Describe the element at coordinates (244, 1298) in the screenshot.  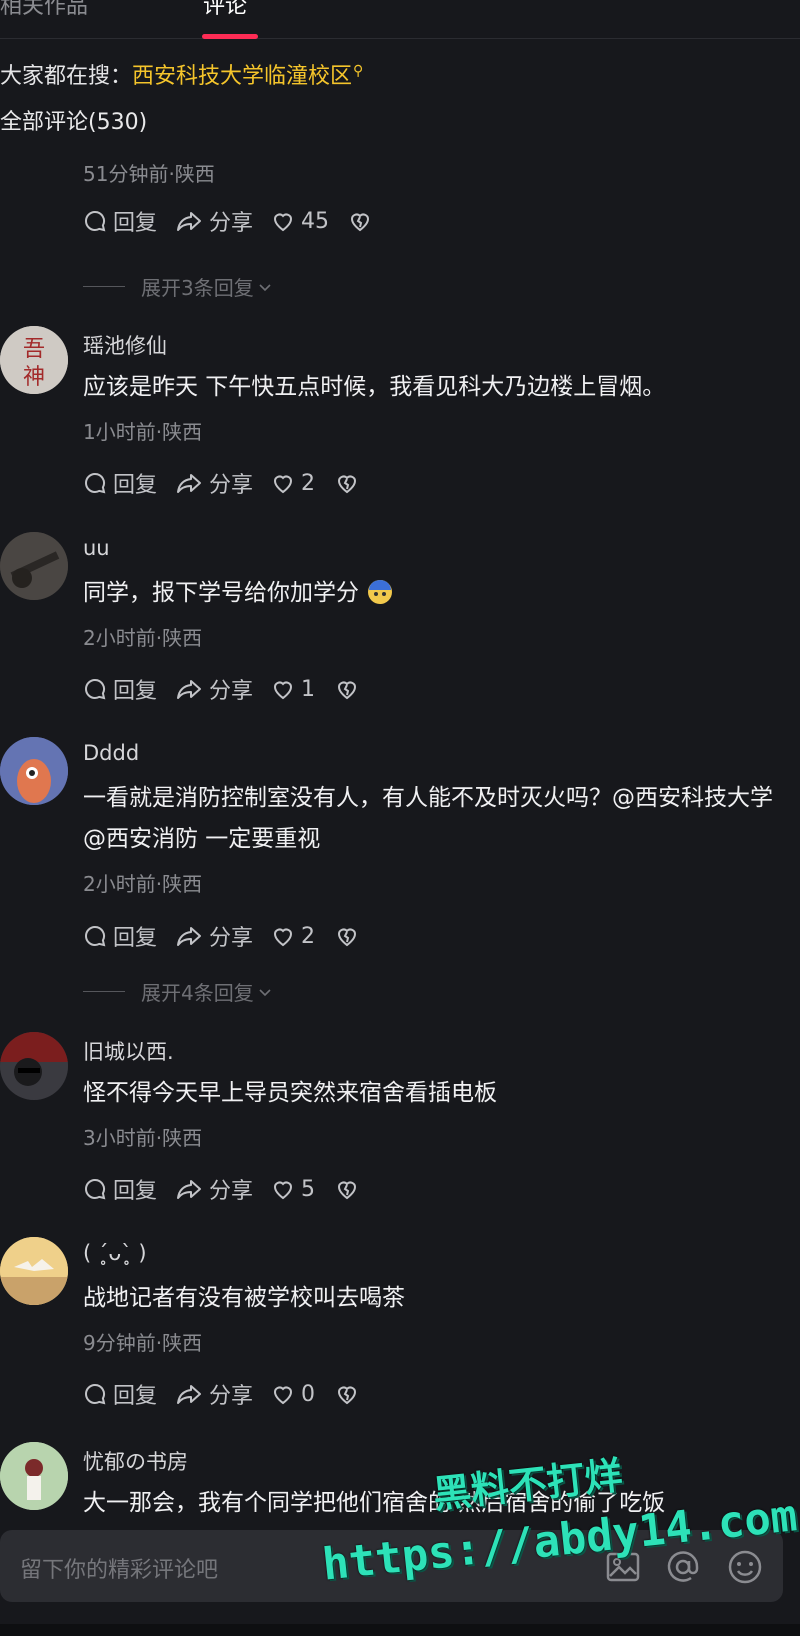
I see `comment-text: 战地记者有没有被学校叫去喝茶` at that location.